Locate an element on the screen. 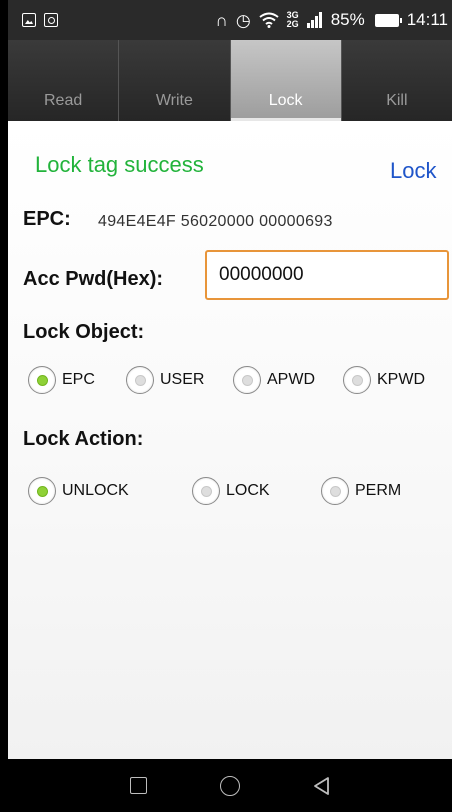  tab-write: Write is located at coordinates (175, 80).